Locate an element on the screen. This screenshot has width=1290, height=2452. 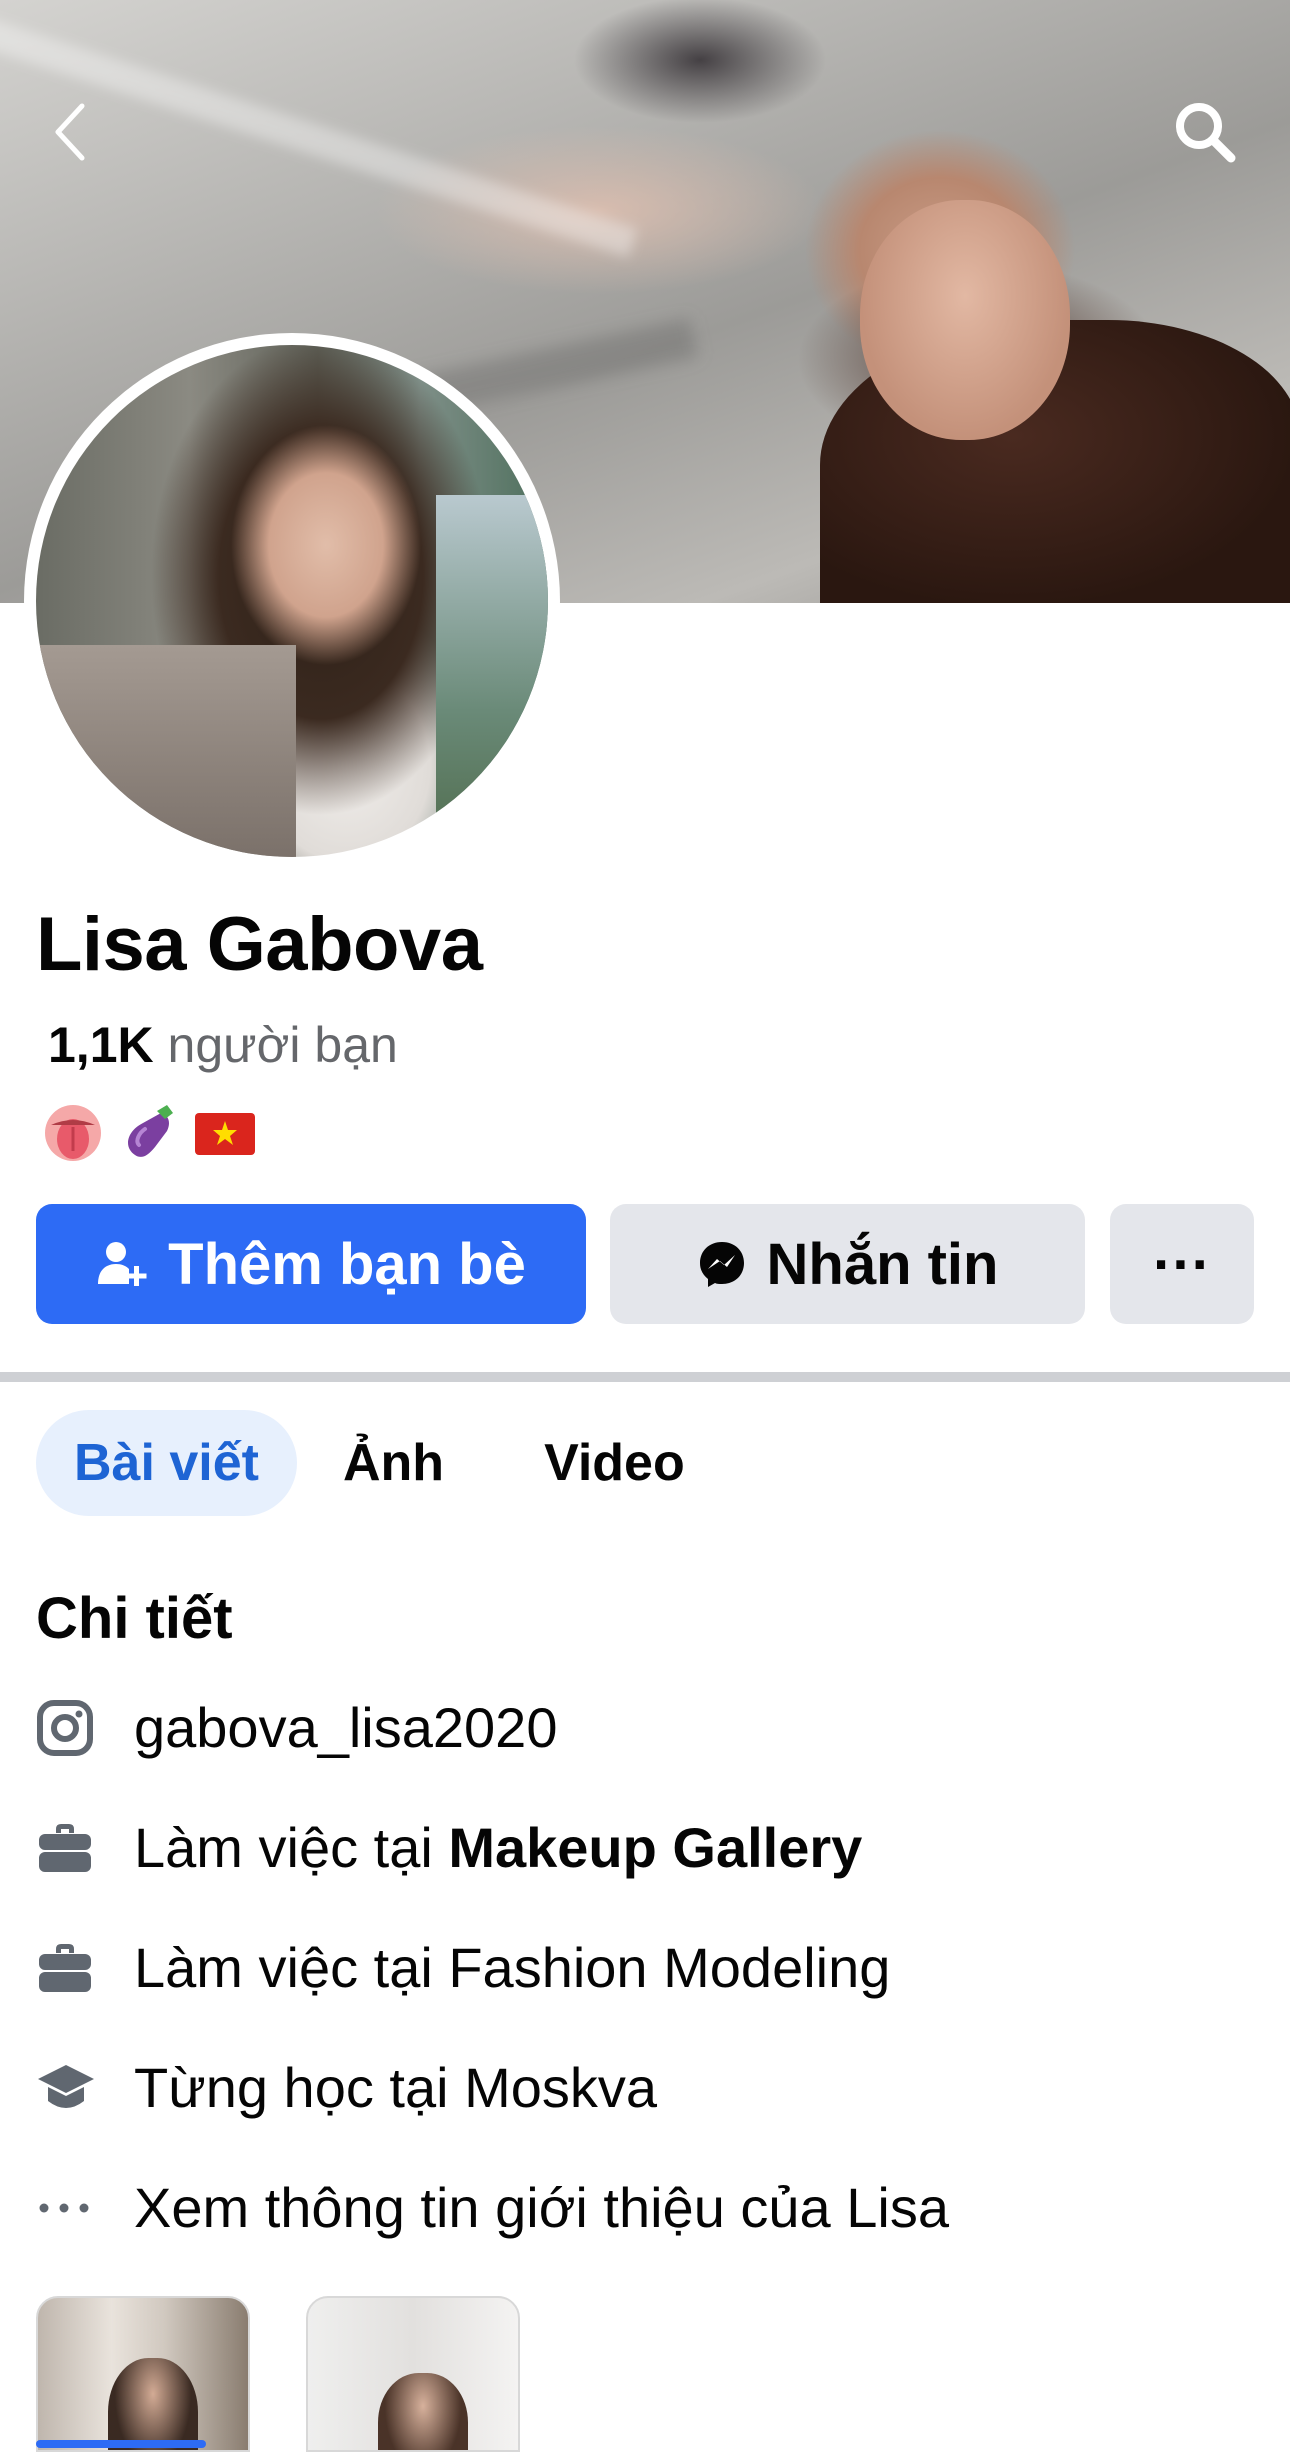
add-friend-icon is located at coordinates (122, 1264).